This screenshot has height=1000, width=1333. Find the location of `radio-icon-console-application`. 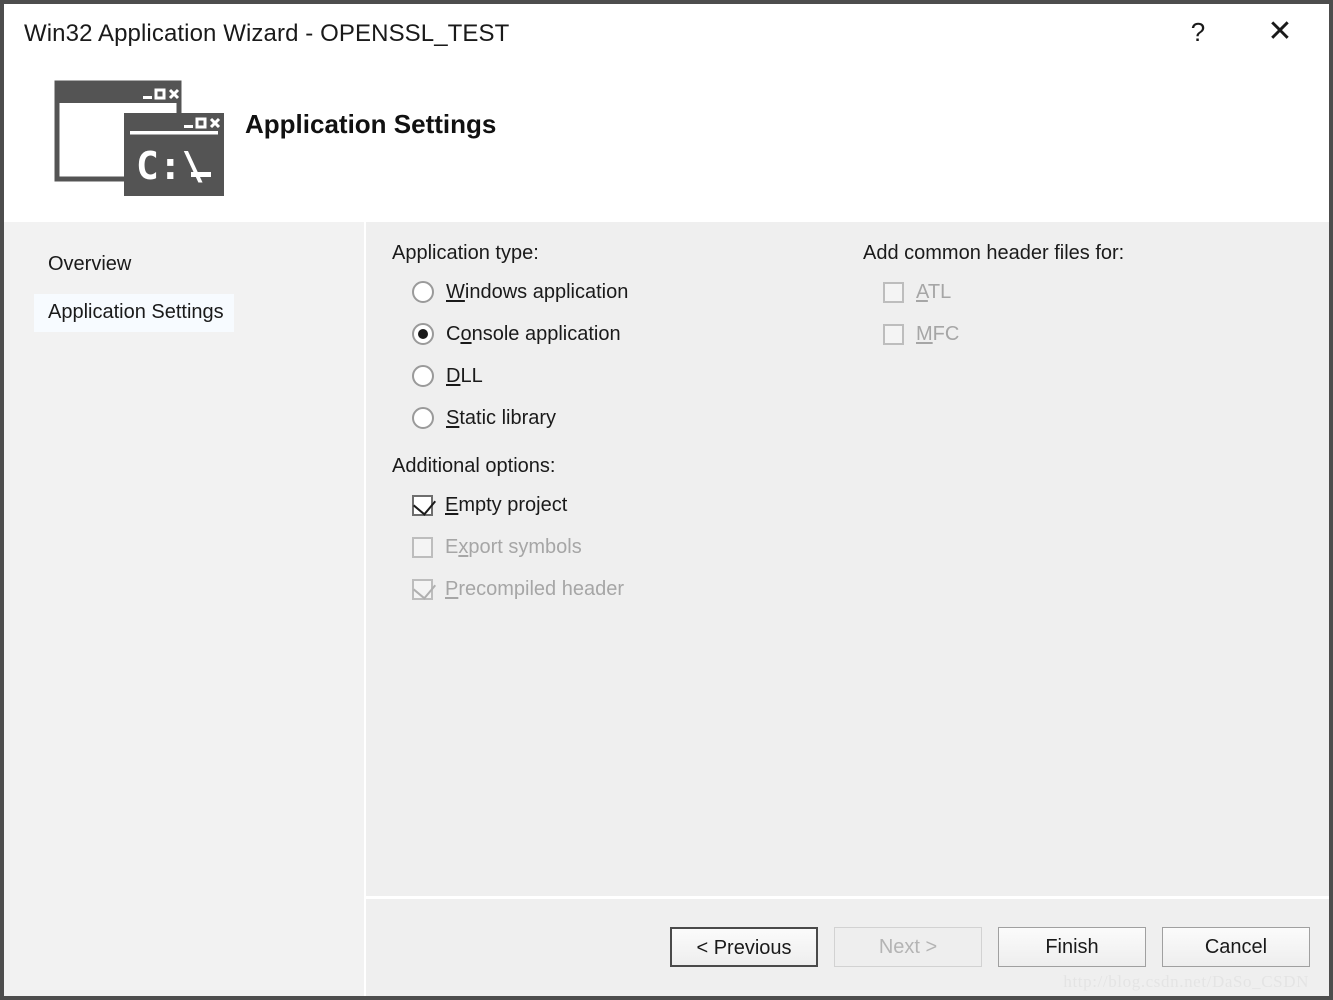

radio-icon-console-application is located at coordinates (423, 334).